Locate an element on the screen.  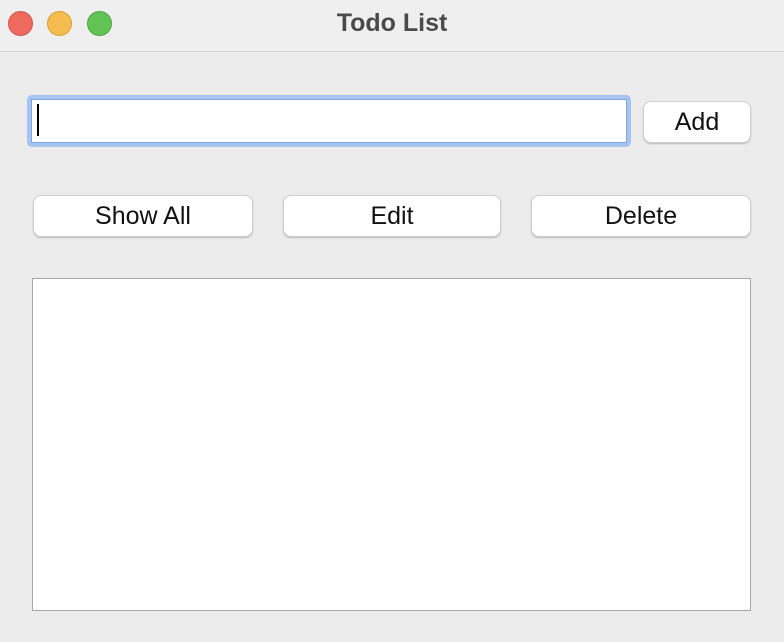
todo-input is located at coordinates (329, 121).